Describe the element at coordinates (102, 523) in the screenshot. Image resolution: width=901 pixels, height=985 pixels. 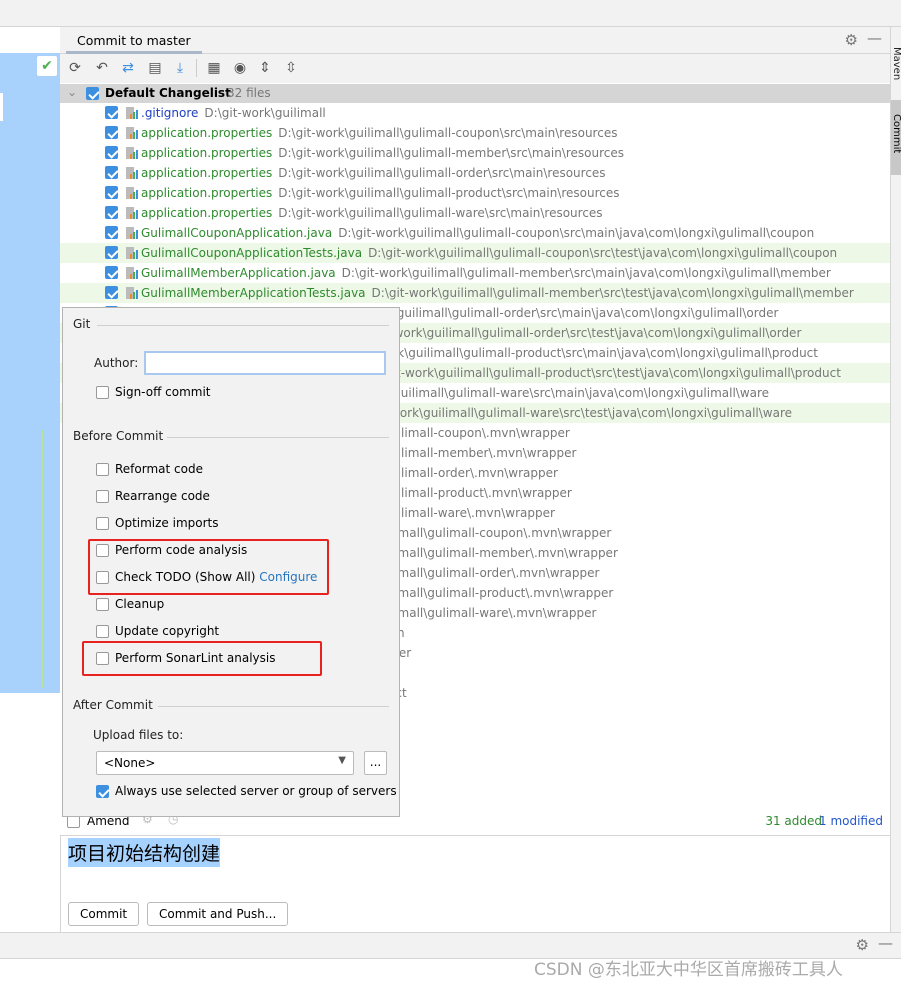
I see `optimize-imports-checkbox` at that location.